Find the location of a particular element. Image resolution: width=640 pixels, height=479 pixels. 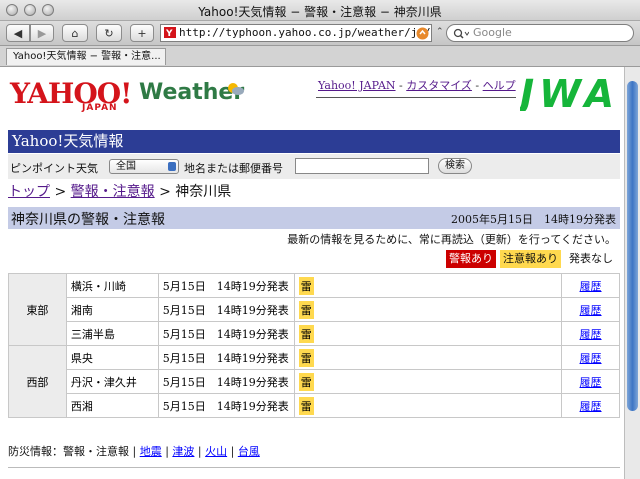

header-divider is located at coordinates (416, 97).